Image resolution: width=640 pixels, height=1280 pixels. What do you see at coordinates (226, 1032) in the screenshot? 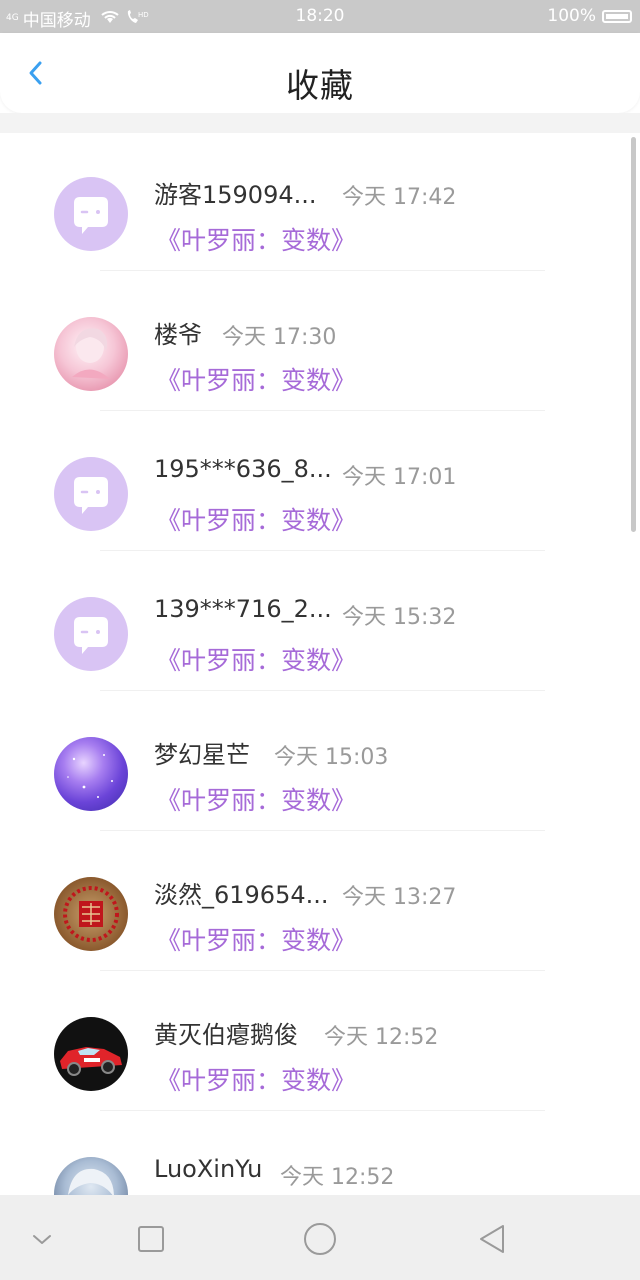
I see `user-name: 黄灭伯瘪鹅俊` at bounding box center [226, 1032].